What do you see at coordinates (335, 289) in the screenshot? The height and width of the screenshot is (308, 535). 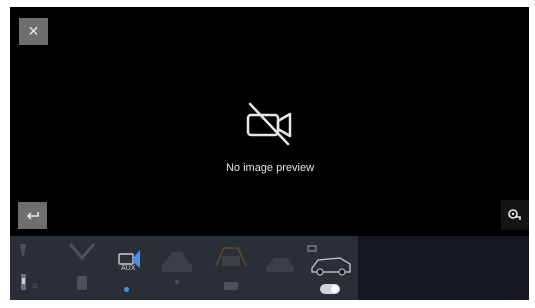 I see `toggle-knob` at bounding box center [335, 289].